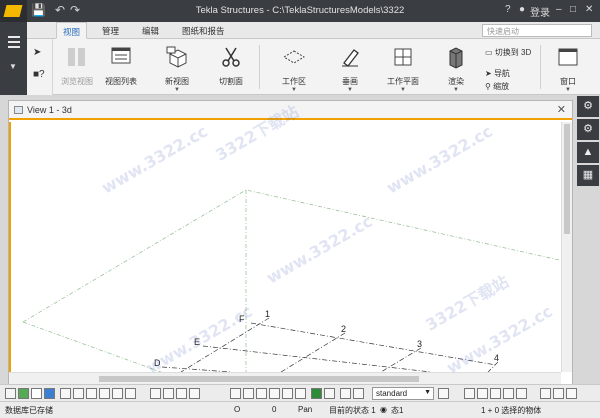  Describe the element at coordinates (305, 409) in the screenshot. I see `status-mode: Pan` at that location.